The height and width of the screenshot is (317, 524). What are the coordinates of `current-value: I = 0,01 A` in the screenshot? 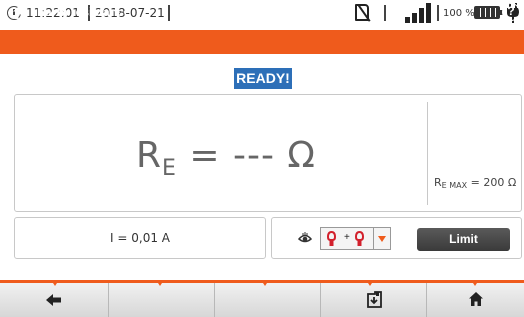 It's located at (140, 238).